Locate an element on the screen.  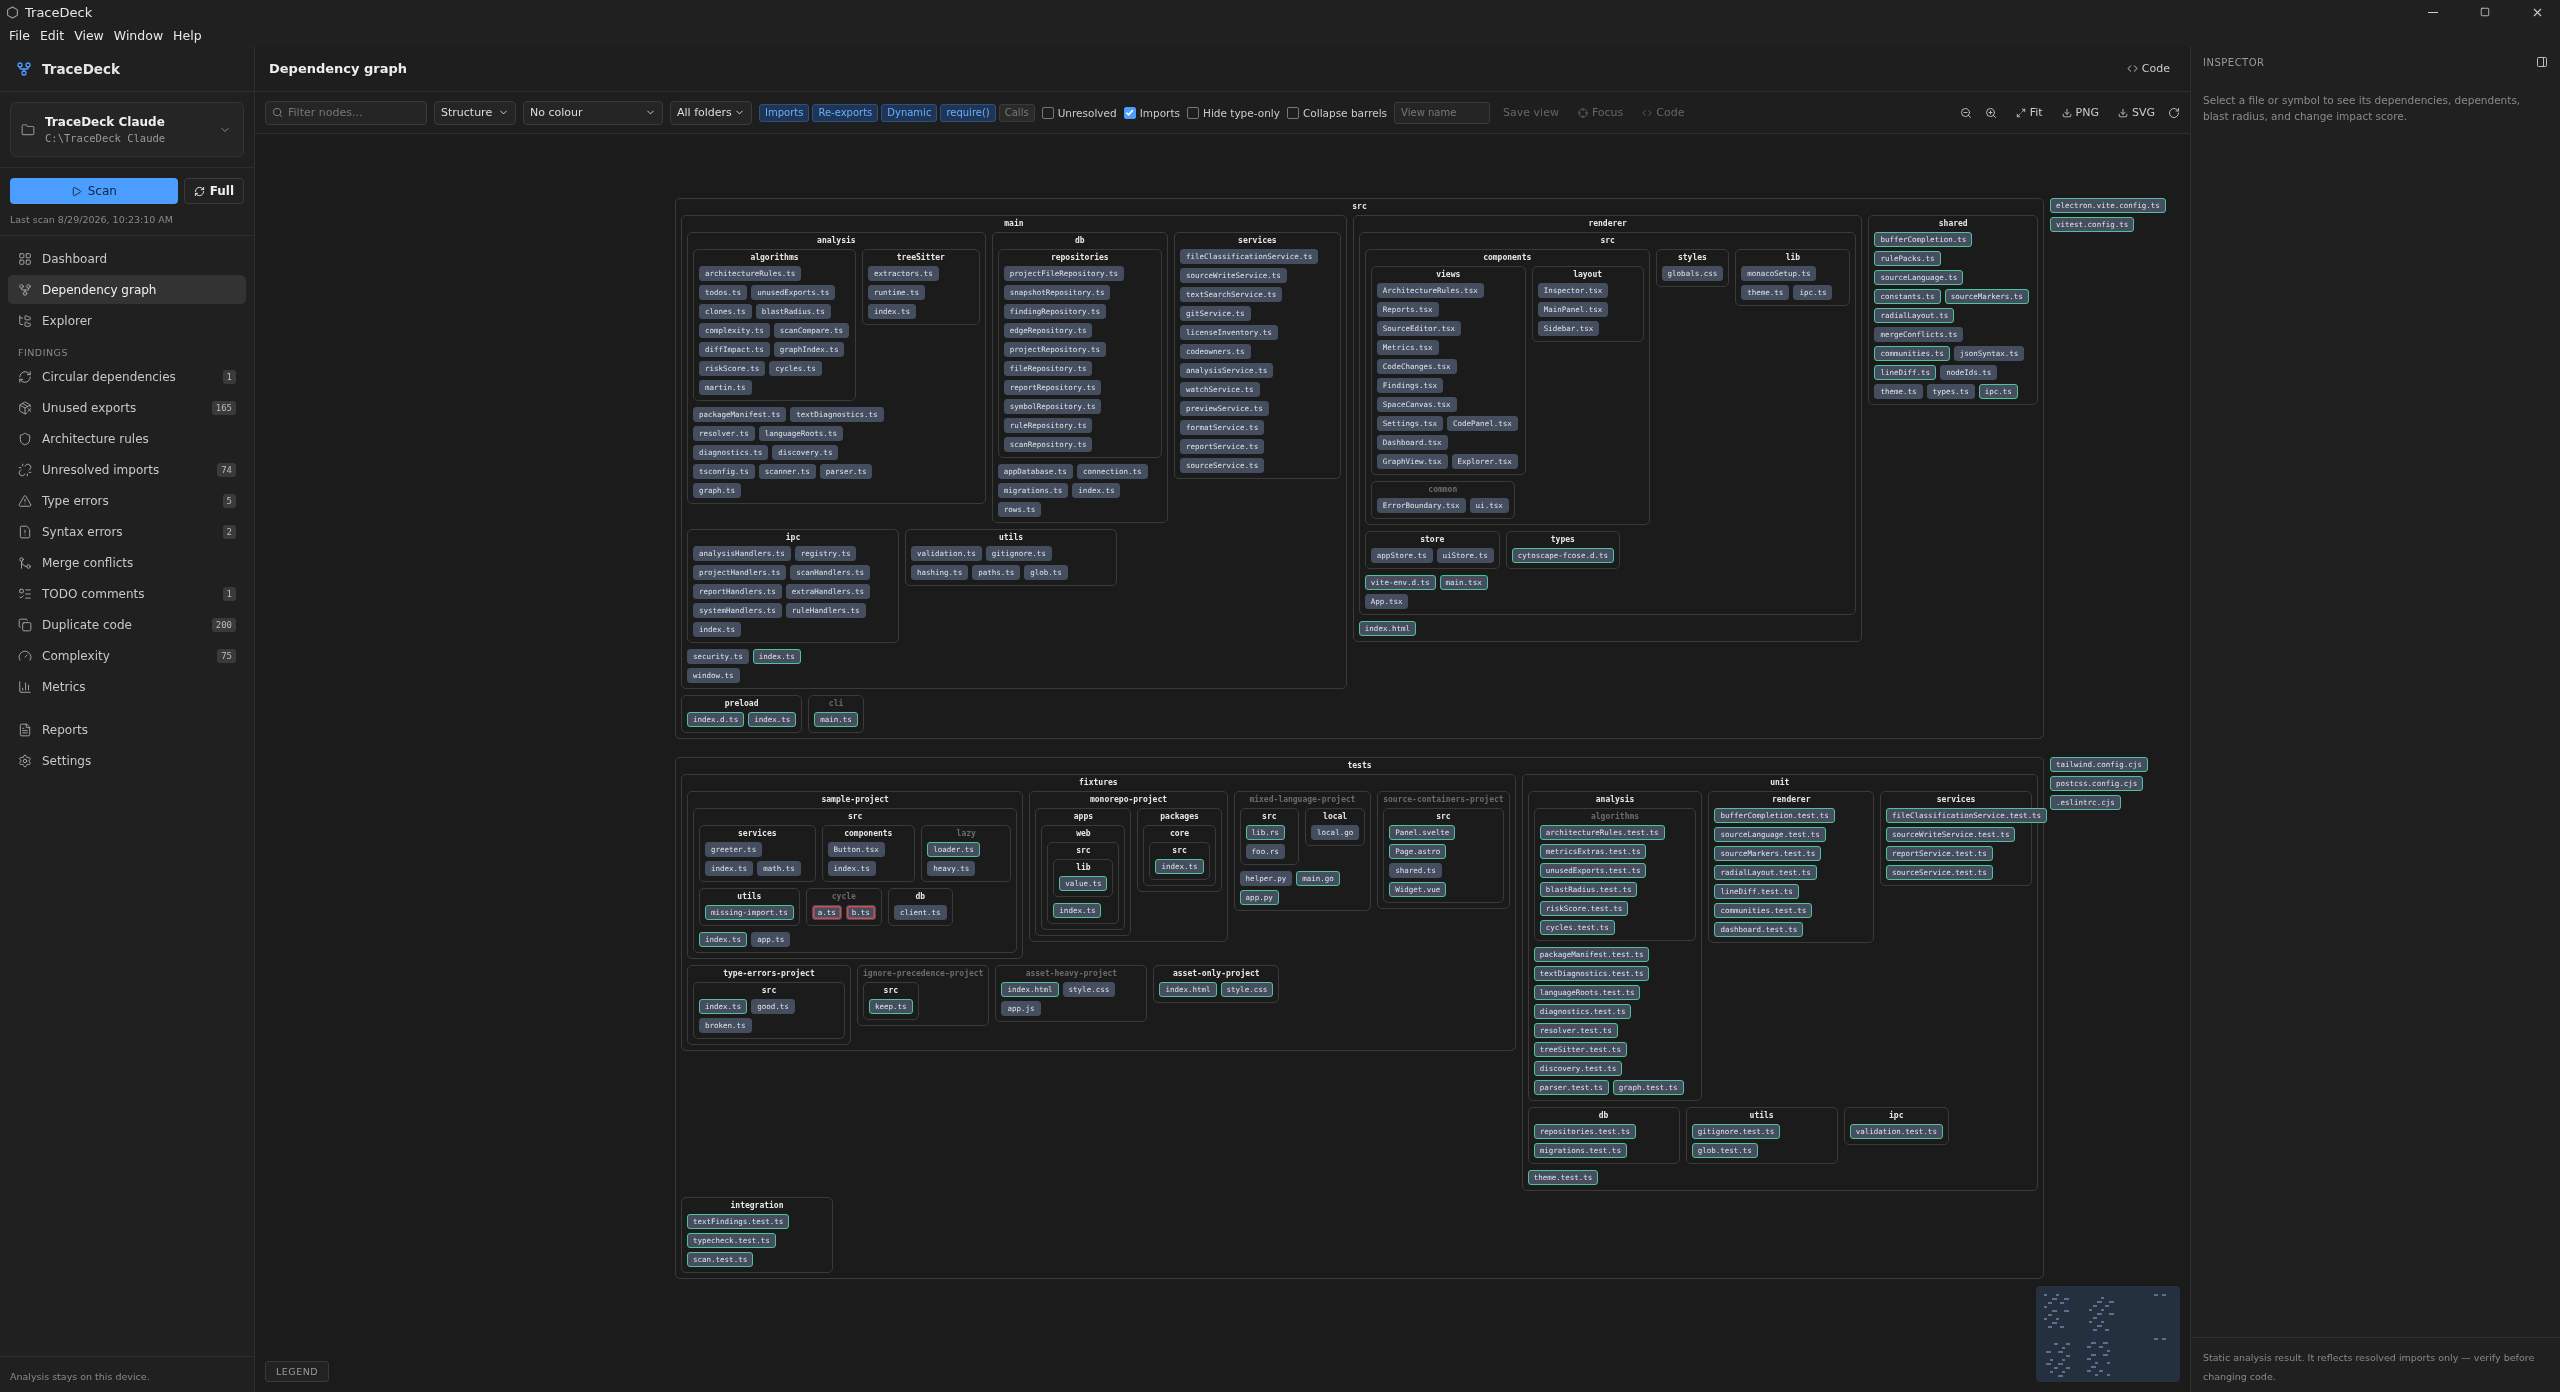
nav-item: Syntax errors 2 is located at coordinates (127, 531).